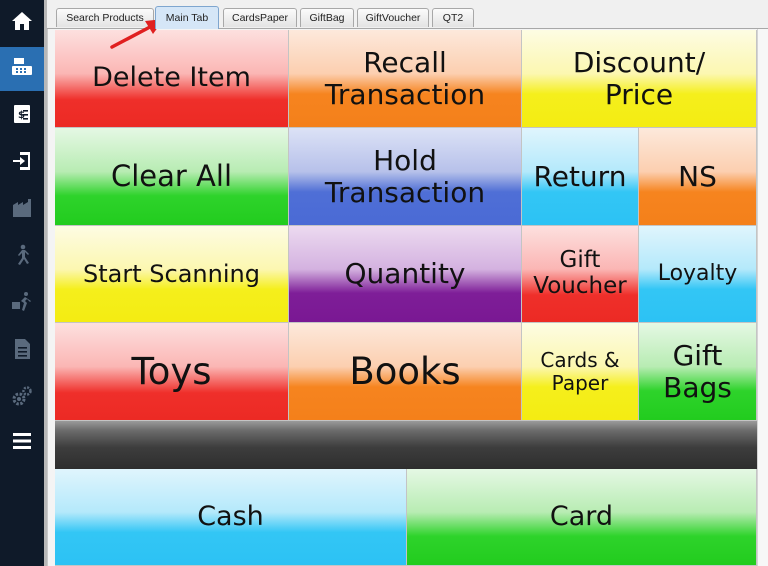  Describe the element at coordinates (698, 372) in the screenshot. I see `gift-bags-button: Gift Bags` at that location.